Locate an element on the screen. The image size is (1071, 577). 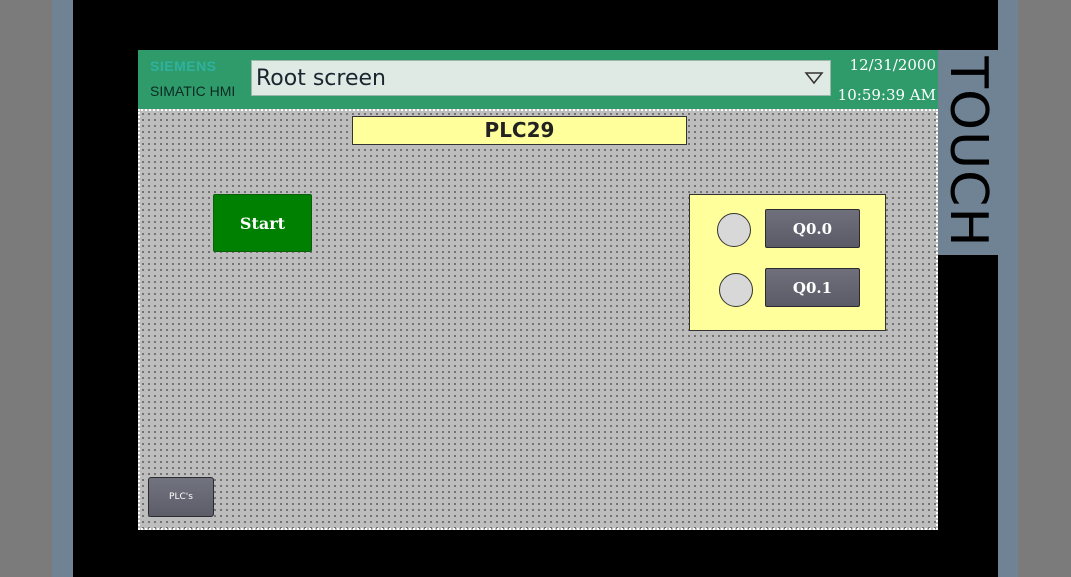
page-title: PLC29 is located at coordinates (519, 130).